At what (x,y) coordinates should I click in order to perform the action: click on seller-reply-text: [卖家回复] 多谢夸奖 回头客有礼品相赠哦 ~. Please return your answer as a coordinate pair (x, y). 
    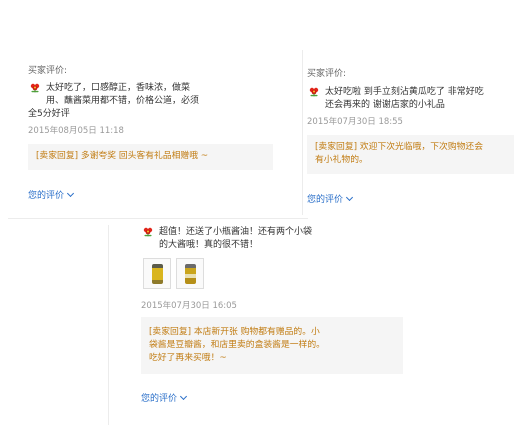
    Looking at the image, I should click on (122, 156).